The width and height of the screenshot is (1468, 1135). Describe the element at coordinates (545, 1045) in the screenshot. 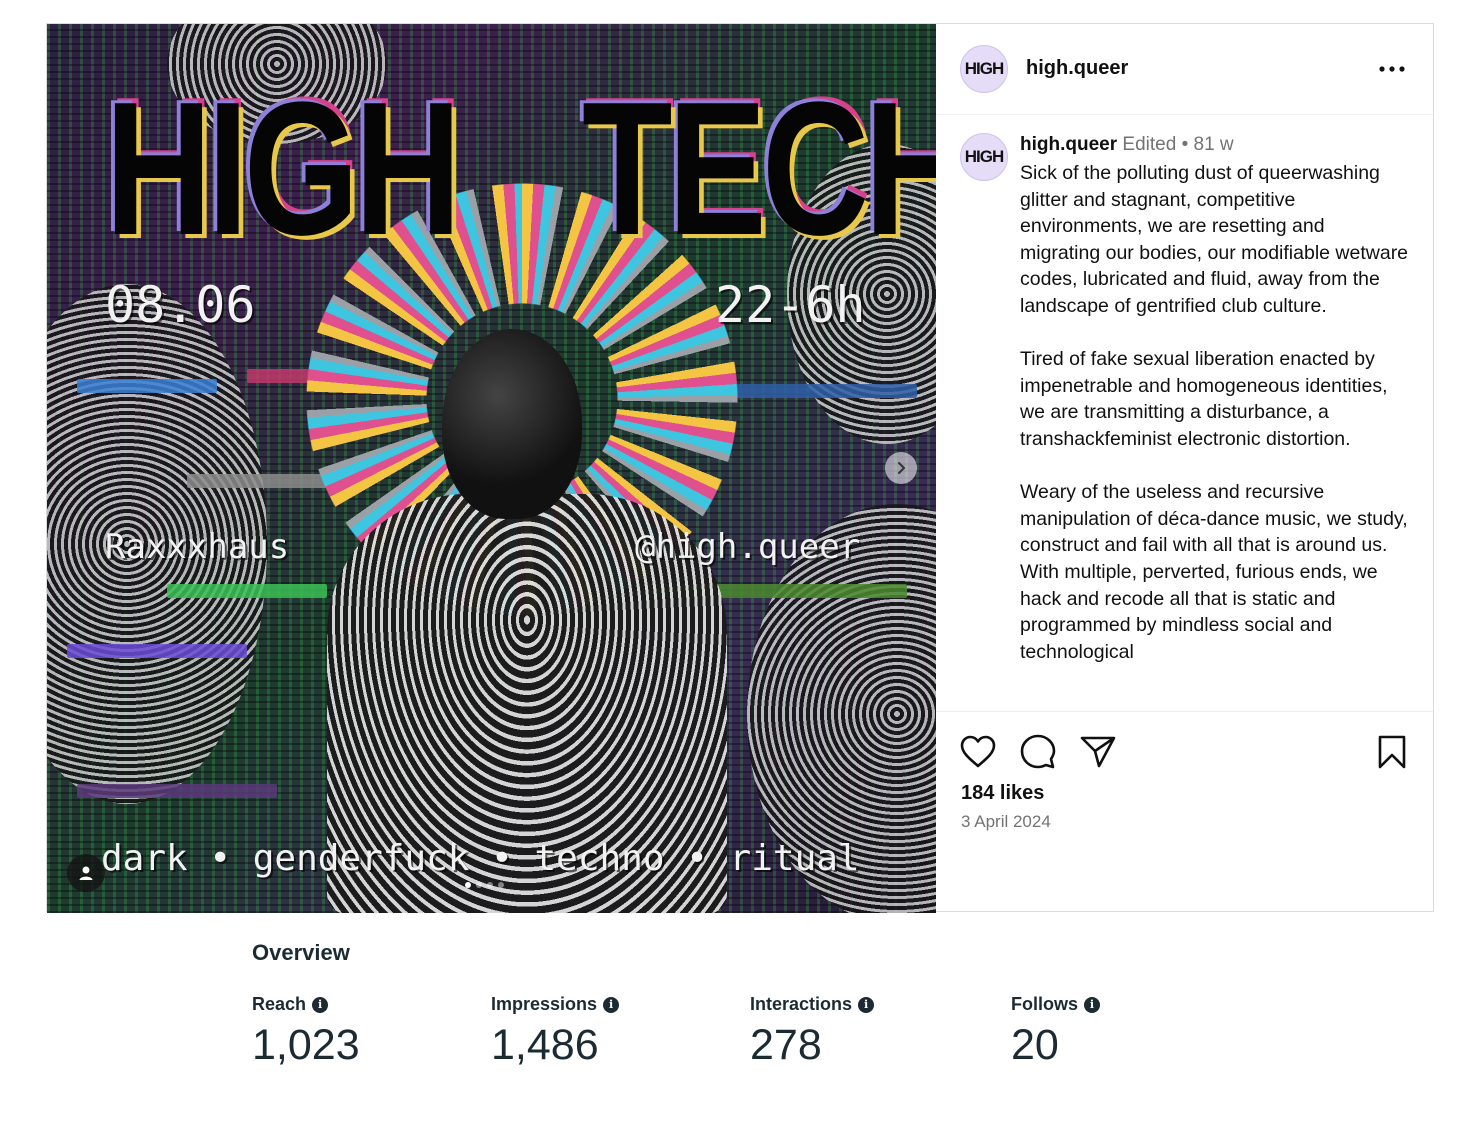

I see `metric-value: 1,486` at that location.